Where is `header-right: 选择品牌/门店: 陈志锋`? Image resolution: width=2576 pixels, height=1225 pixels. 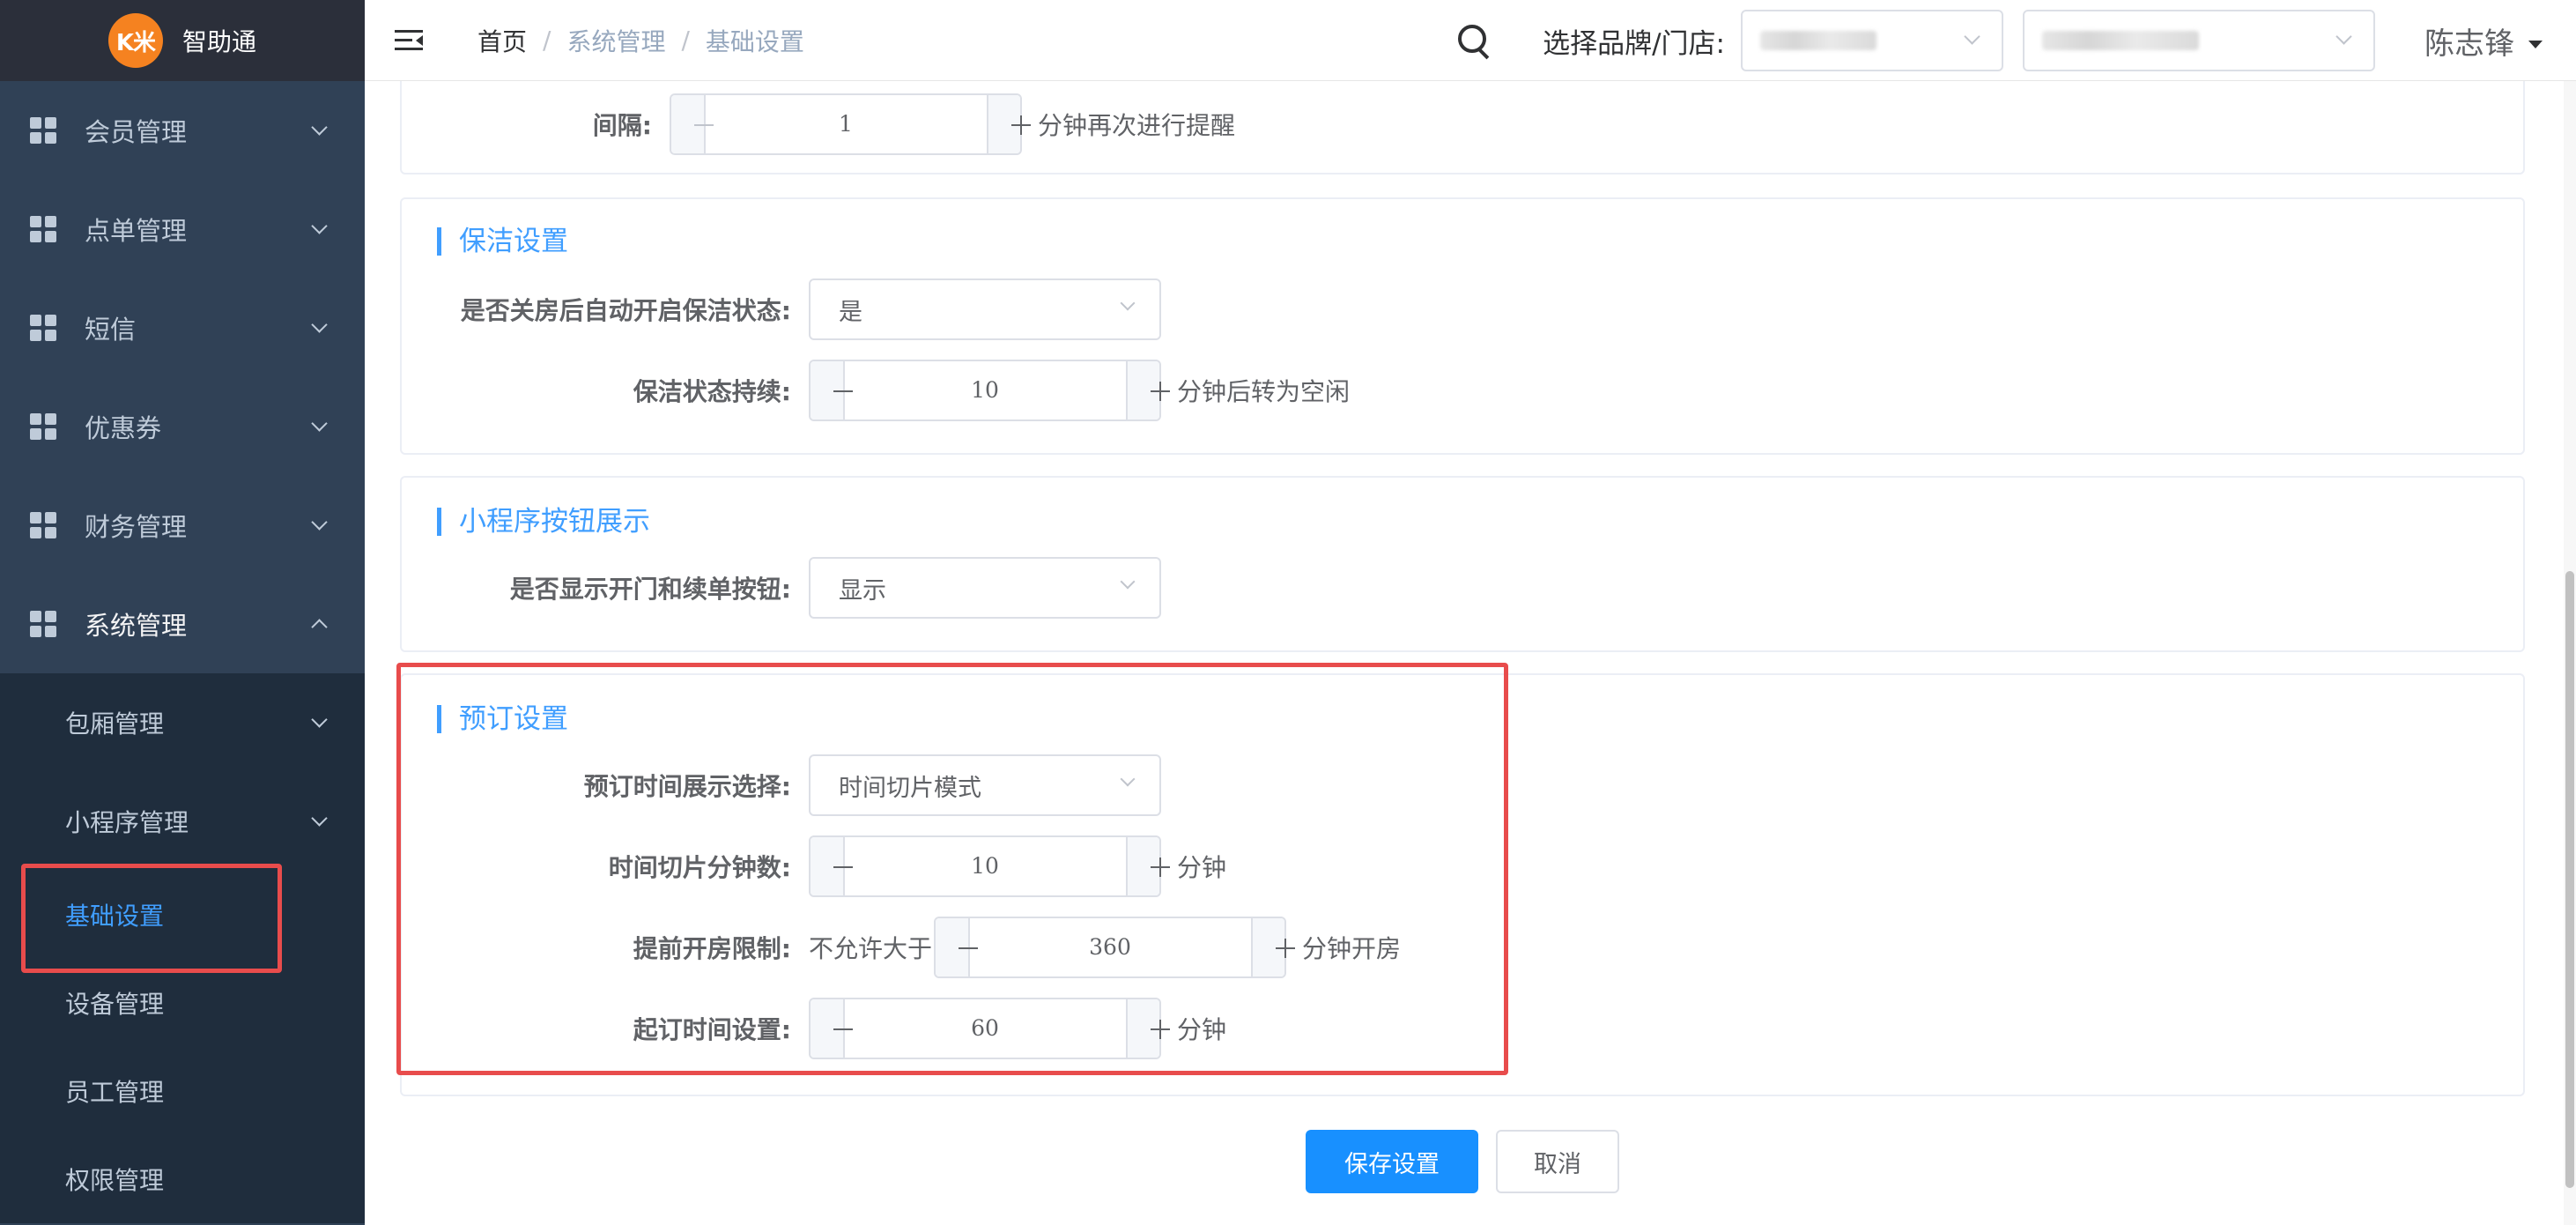
header-right: 选择品牌/门店: 陈志锋 is located at coordinates (2016, 40).